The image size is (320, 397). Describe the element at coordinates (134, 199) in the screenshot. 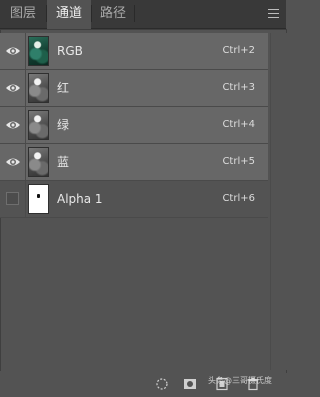

I see `channel-row-alpha-1: Alpha 1 Ctrl+6` at that location.